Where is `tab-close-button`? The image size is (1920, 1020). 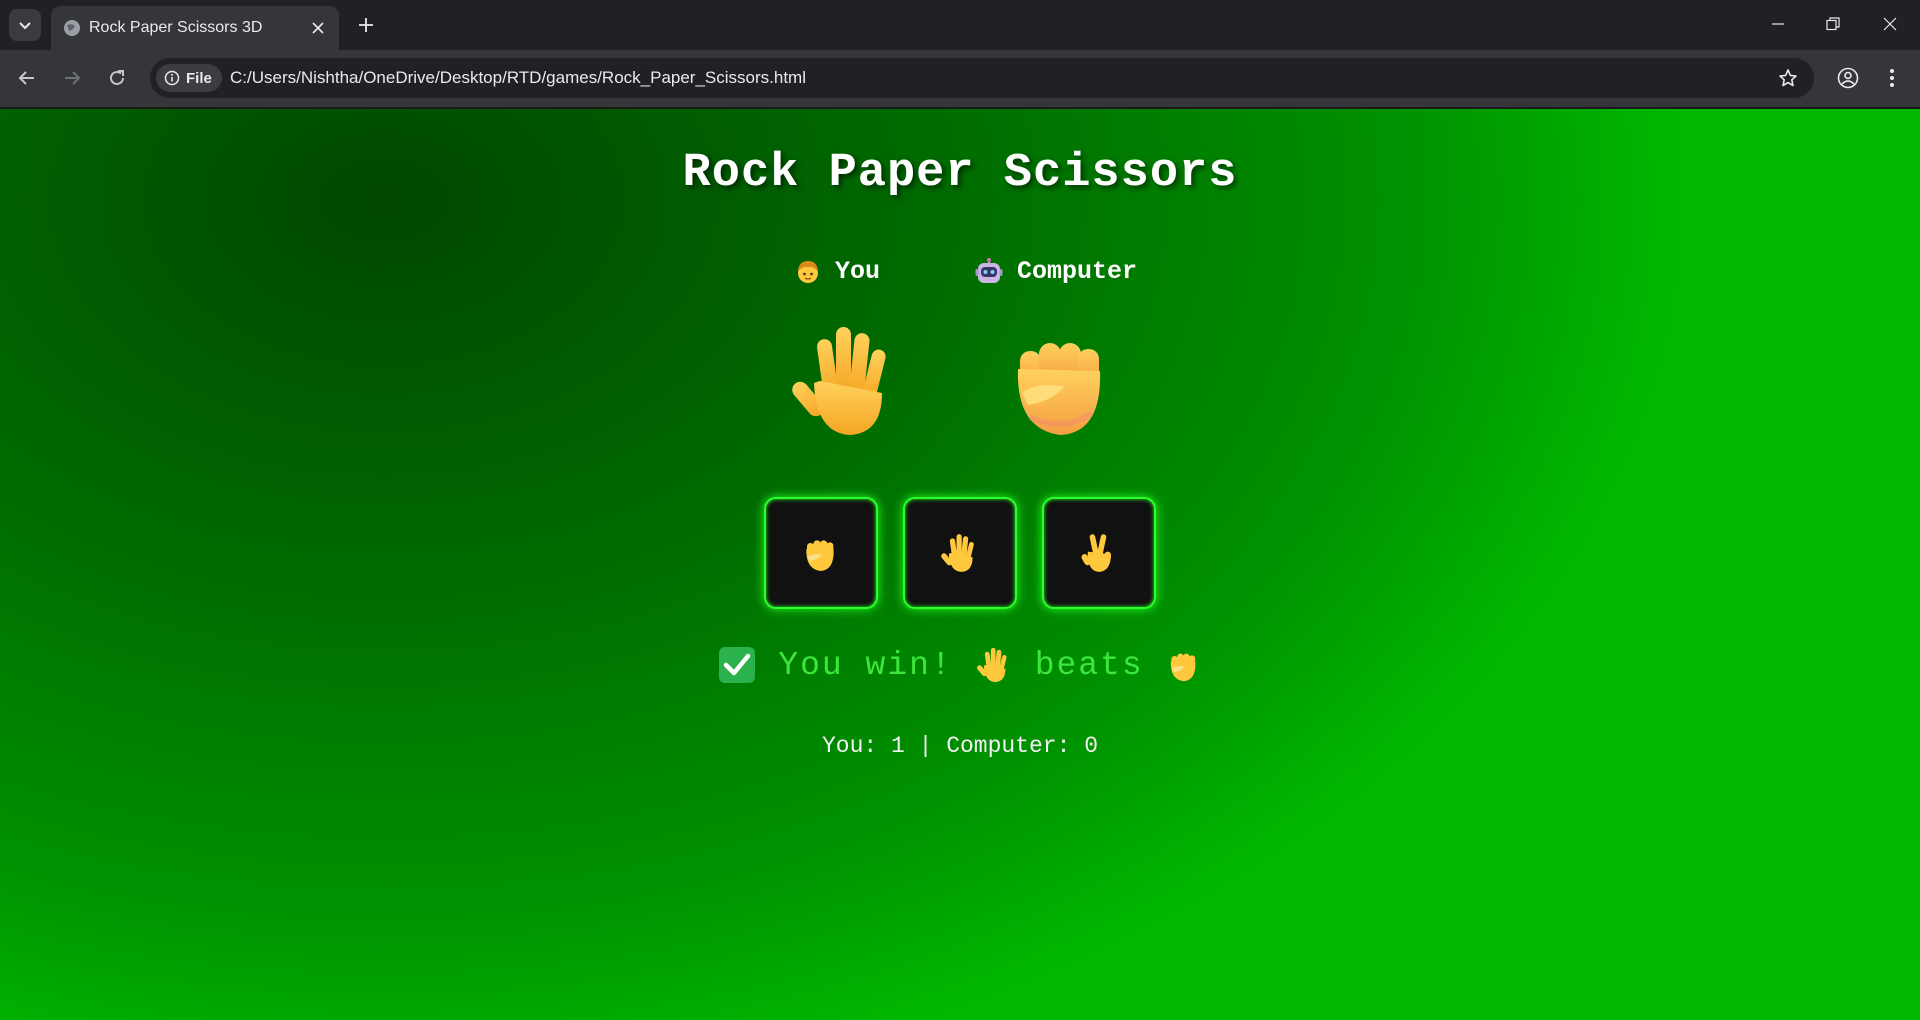 tab-close-button is located at coordinates (318, 28).